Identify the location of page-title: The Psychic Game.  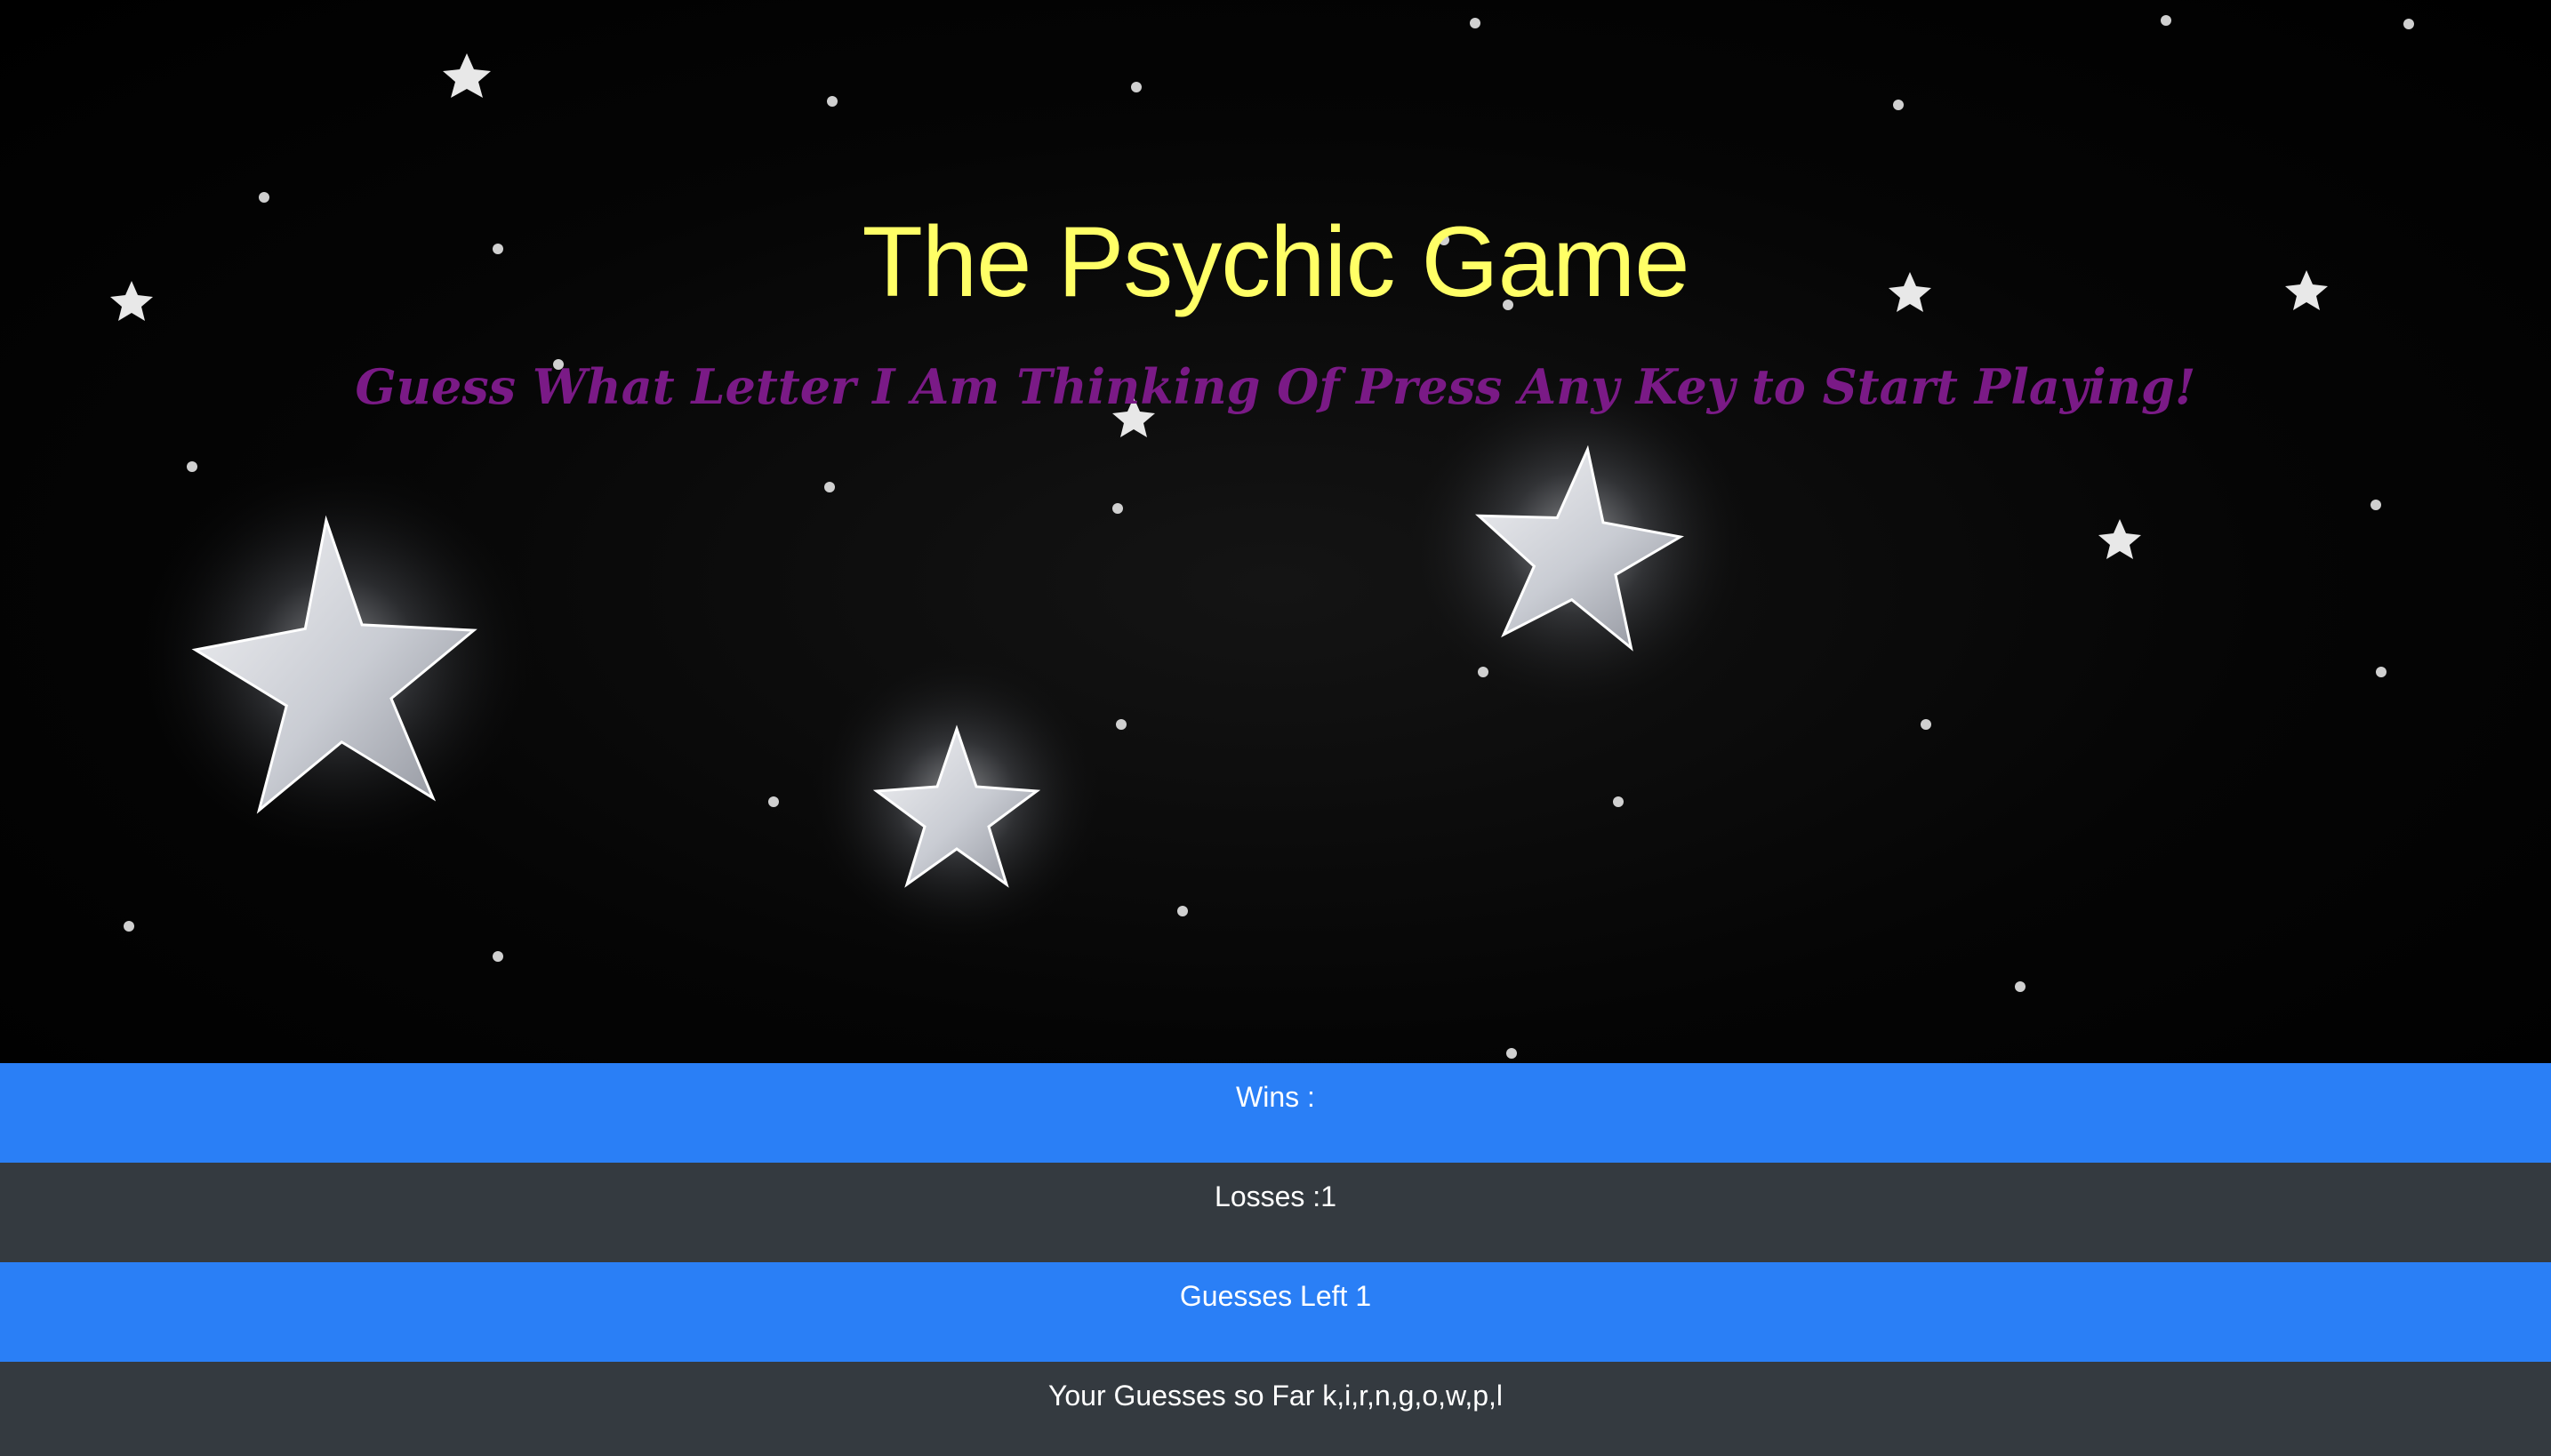
(1275, 261).